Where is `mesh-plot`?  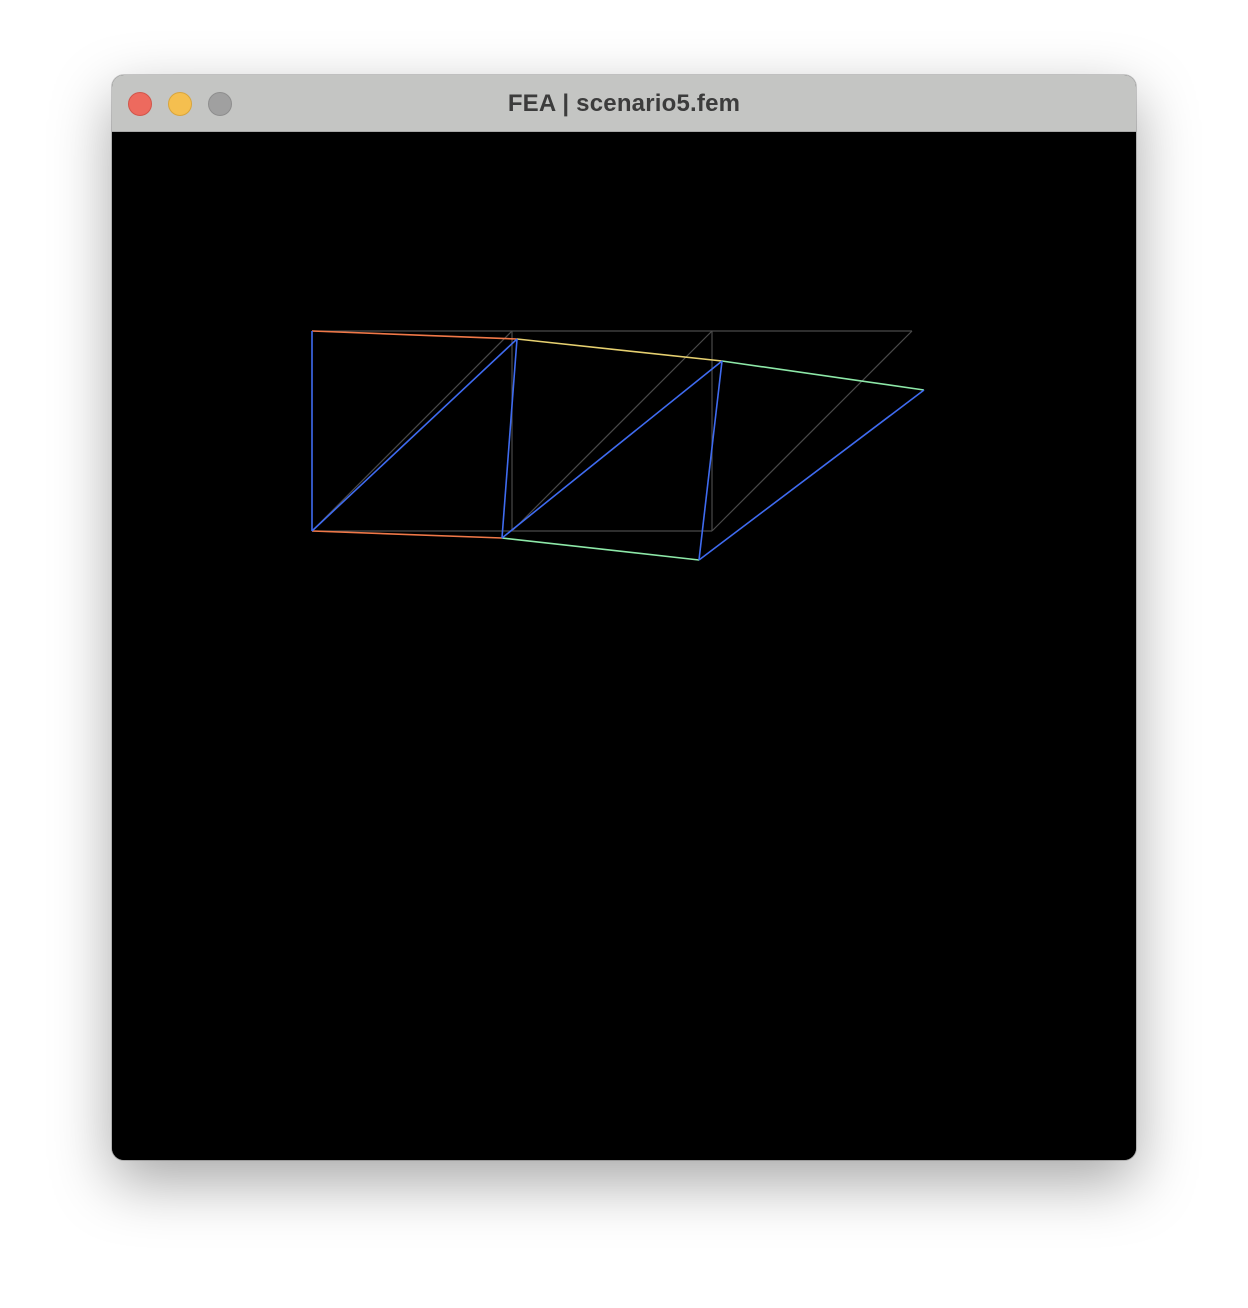 mesh-plot is located at coordinates (618, 445).